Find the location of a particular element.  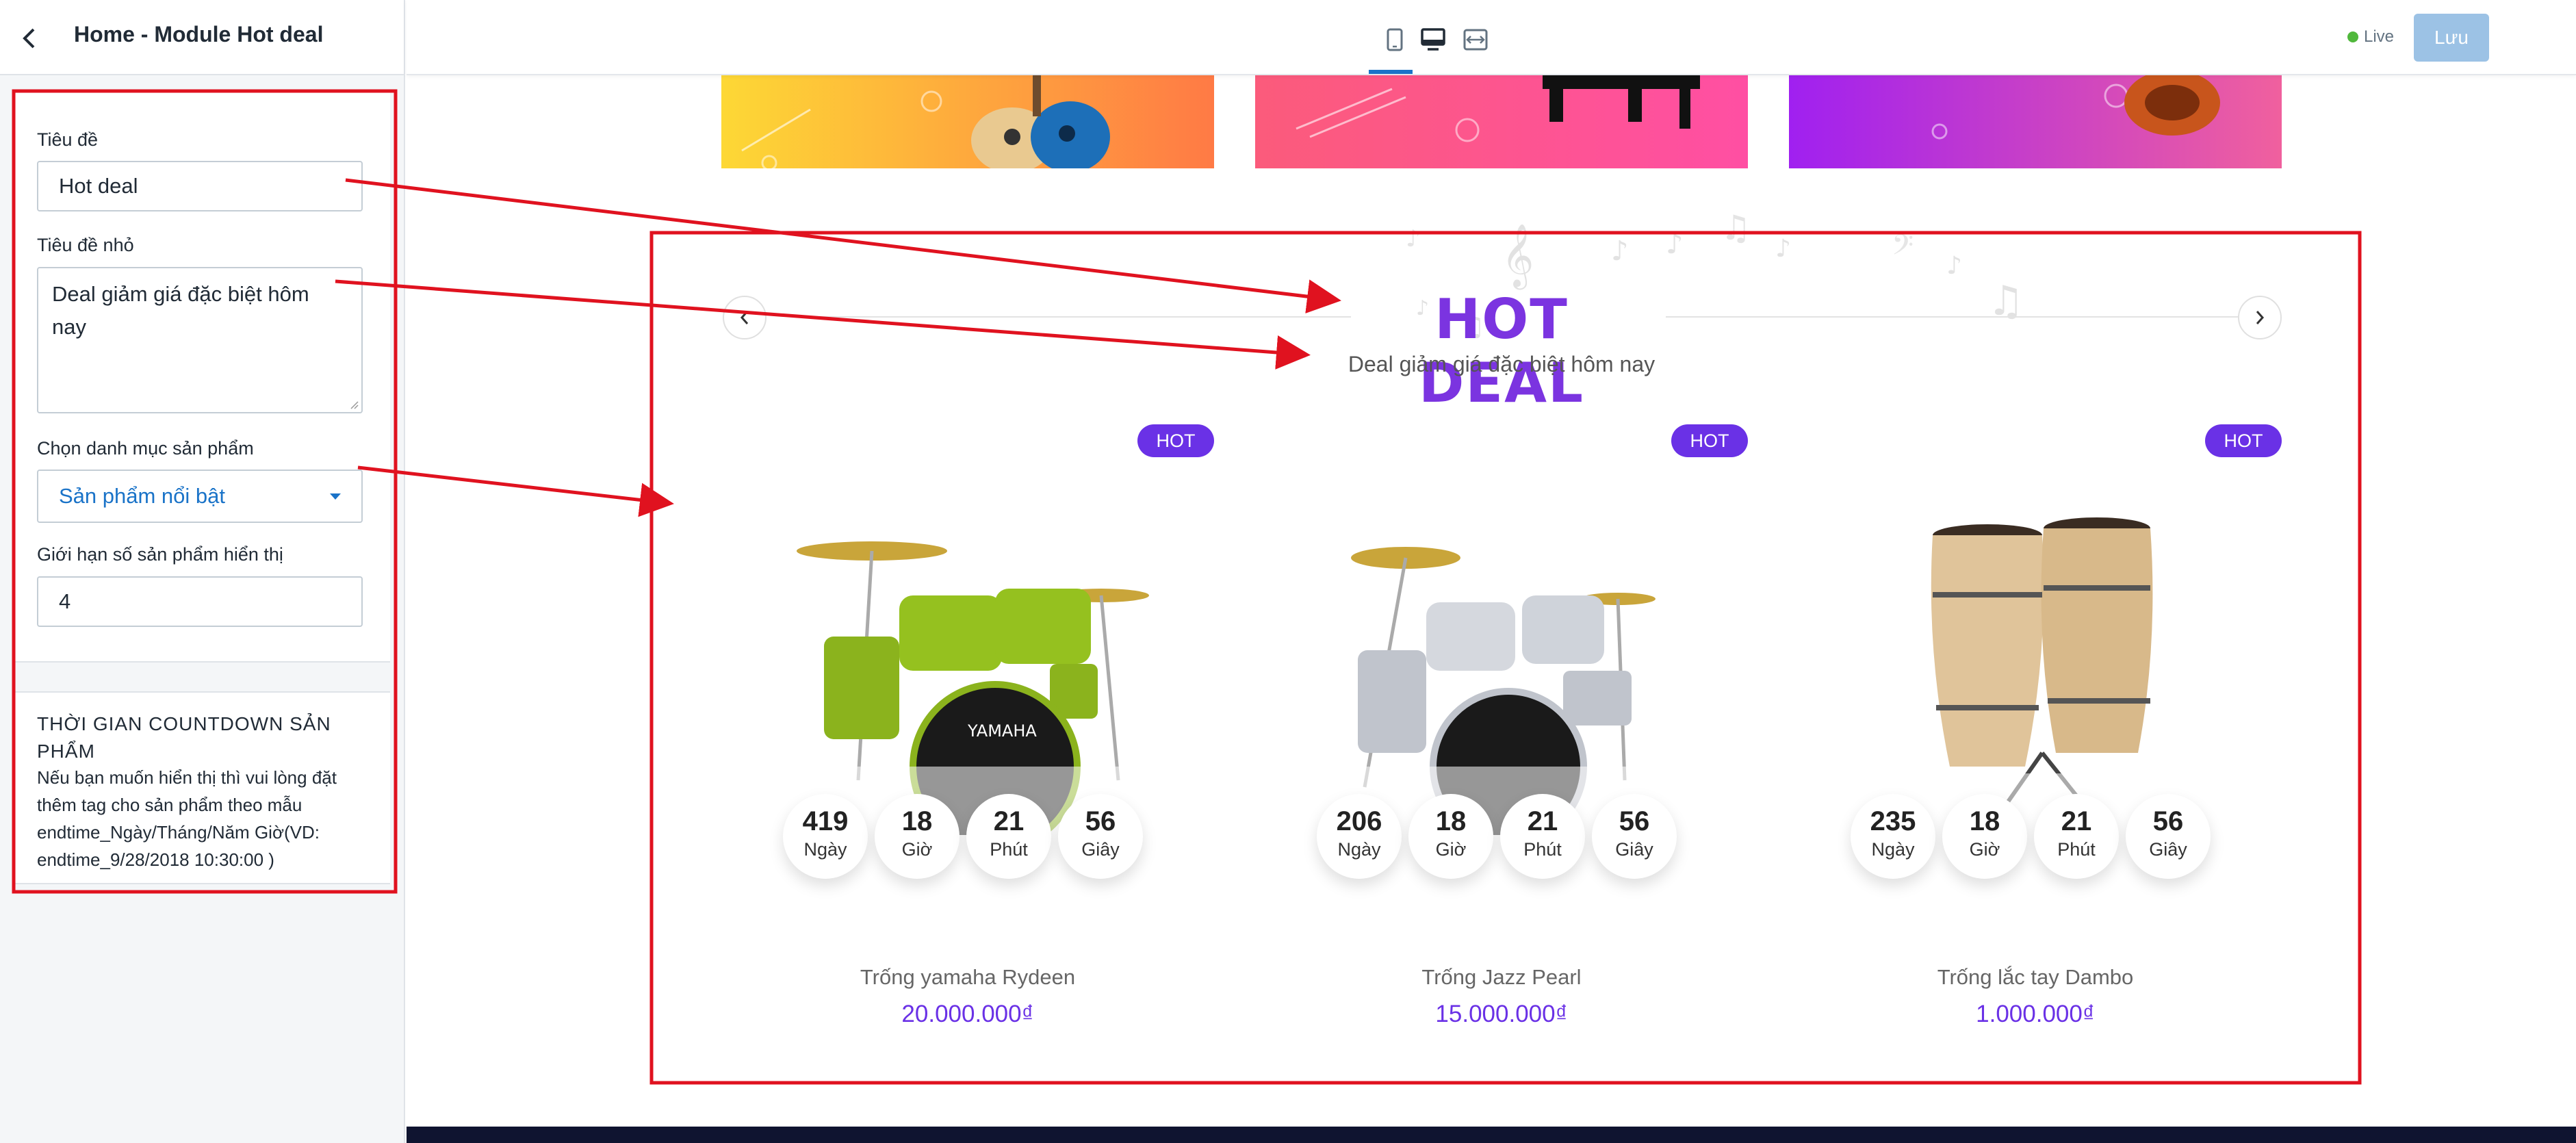

caret-down-icon is located at coordinates (335, 496).